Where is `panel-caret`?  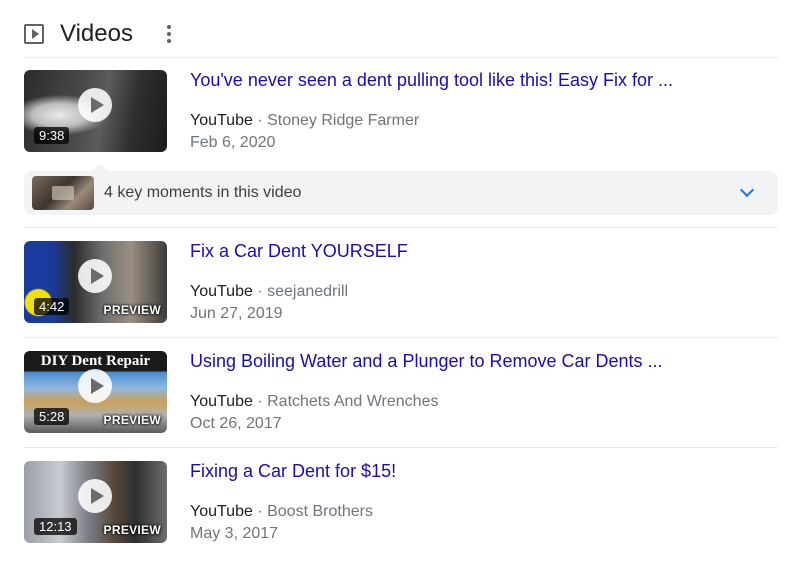 panel-caret is located at coordinates (100, 167).